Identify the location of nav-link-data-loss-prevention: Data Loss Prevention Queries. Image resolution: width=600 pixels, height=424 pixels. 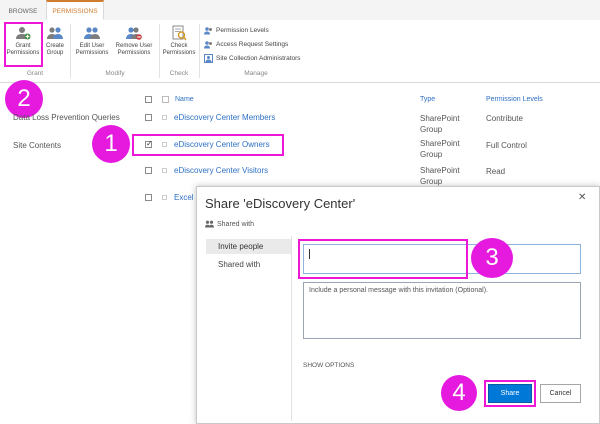
(68, 118).